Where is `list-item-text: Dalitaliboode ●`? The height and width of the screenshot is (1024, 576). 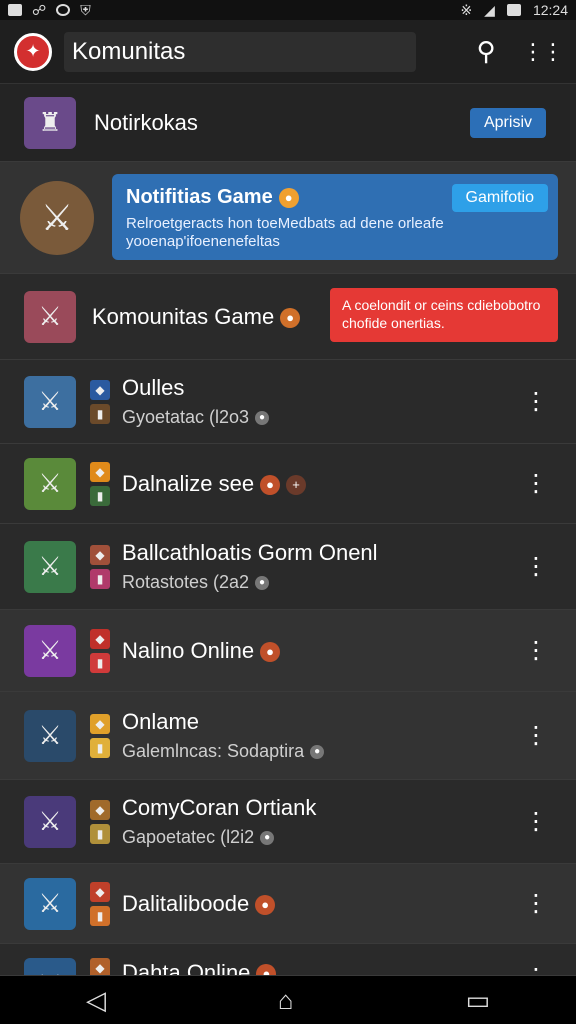 list-item-text: Dalitaliboode ● is located at coordinates (199, 904).